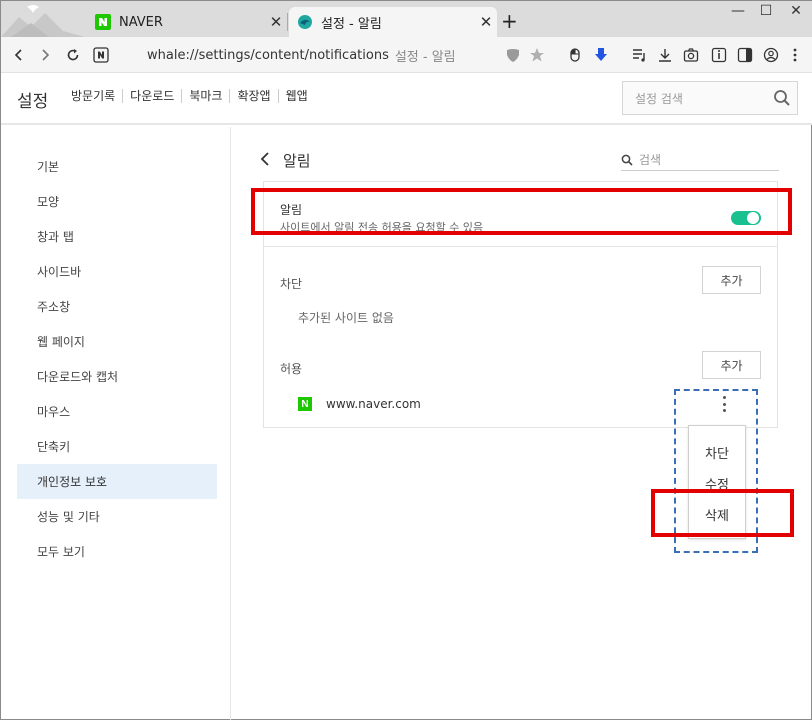  What do you see at coordinates (731, 365) in the screenshot?
I see `allow-add-button: 추가` at bounding box center [731, 365].